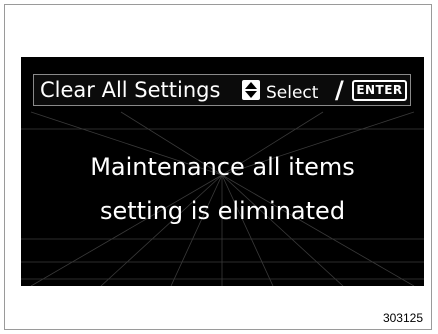 This screenshot has height=334, width=438. Describe the element at coordinates (292, 93) in the screenshot. I see `select-label: Select` at that location.